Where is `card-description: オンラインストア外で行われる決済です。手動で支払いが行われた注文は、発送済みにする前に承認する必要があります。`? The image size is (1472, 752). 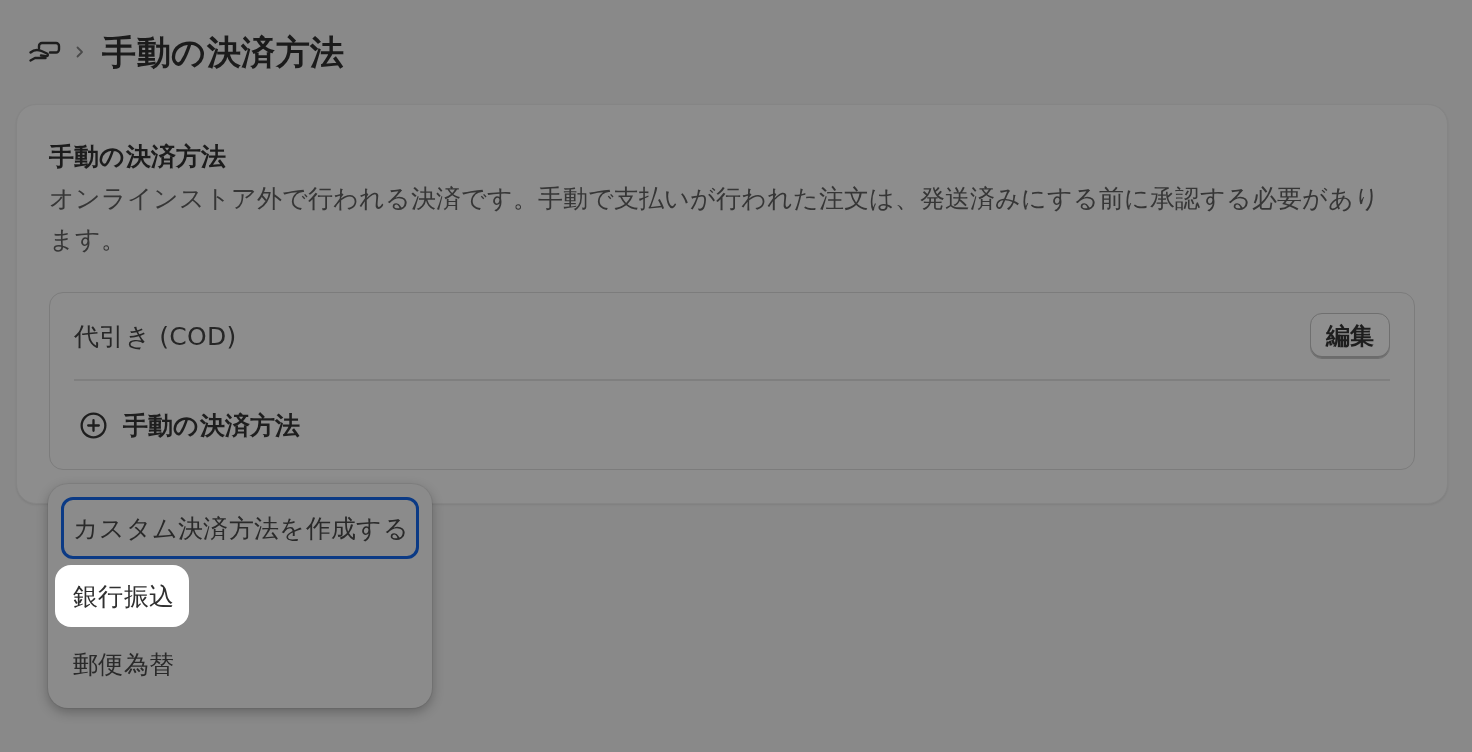
card-description: オンラインストア外で行われる決済です。手動で支払いが行われた注文は、発送済みにする前に承認する必要があります。 is located at coordinates (715, 219).